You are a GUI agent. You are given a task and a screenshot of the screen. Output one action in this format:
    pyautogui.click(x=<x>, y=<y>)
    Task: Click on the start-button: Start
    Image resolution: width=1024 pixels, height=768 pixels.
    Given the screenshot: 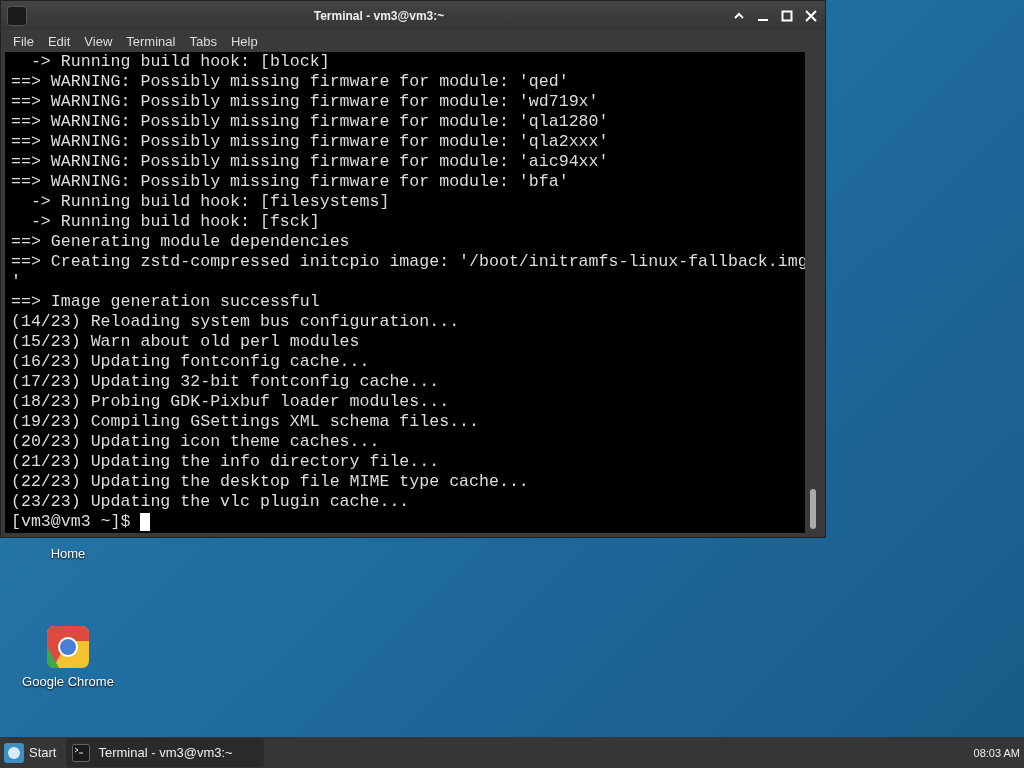 What is the action you would take?
    pyautogui.click(x=30, y=752)
    